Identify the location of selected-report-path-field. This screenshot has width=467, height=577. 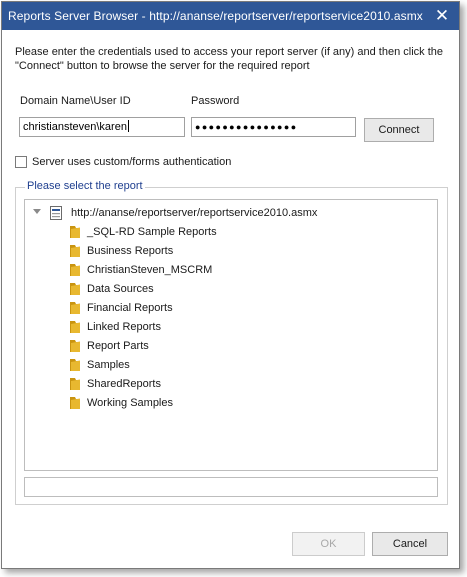
(231, 487).